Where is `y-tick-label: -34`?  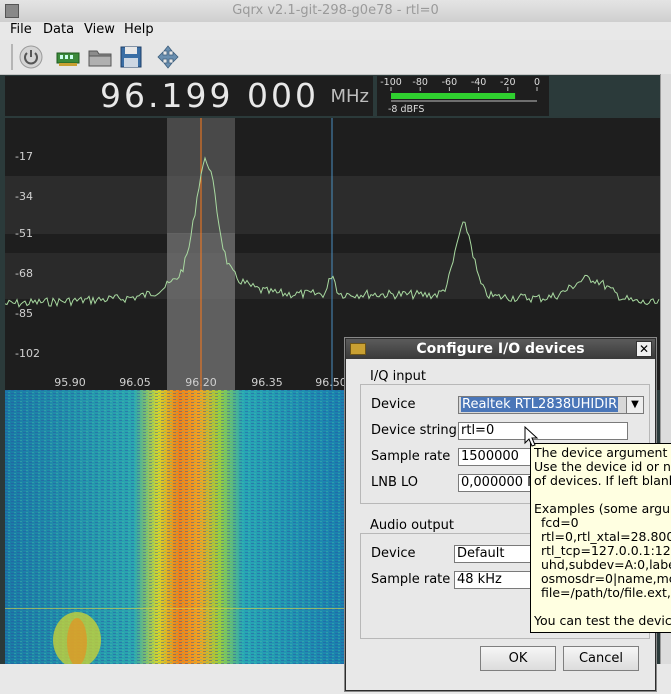
y-tick-label: -34 is located at coordinates (24, 196).